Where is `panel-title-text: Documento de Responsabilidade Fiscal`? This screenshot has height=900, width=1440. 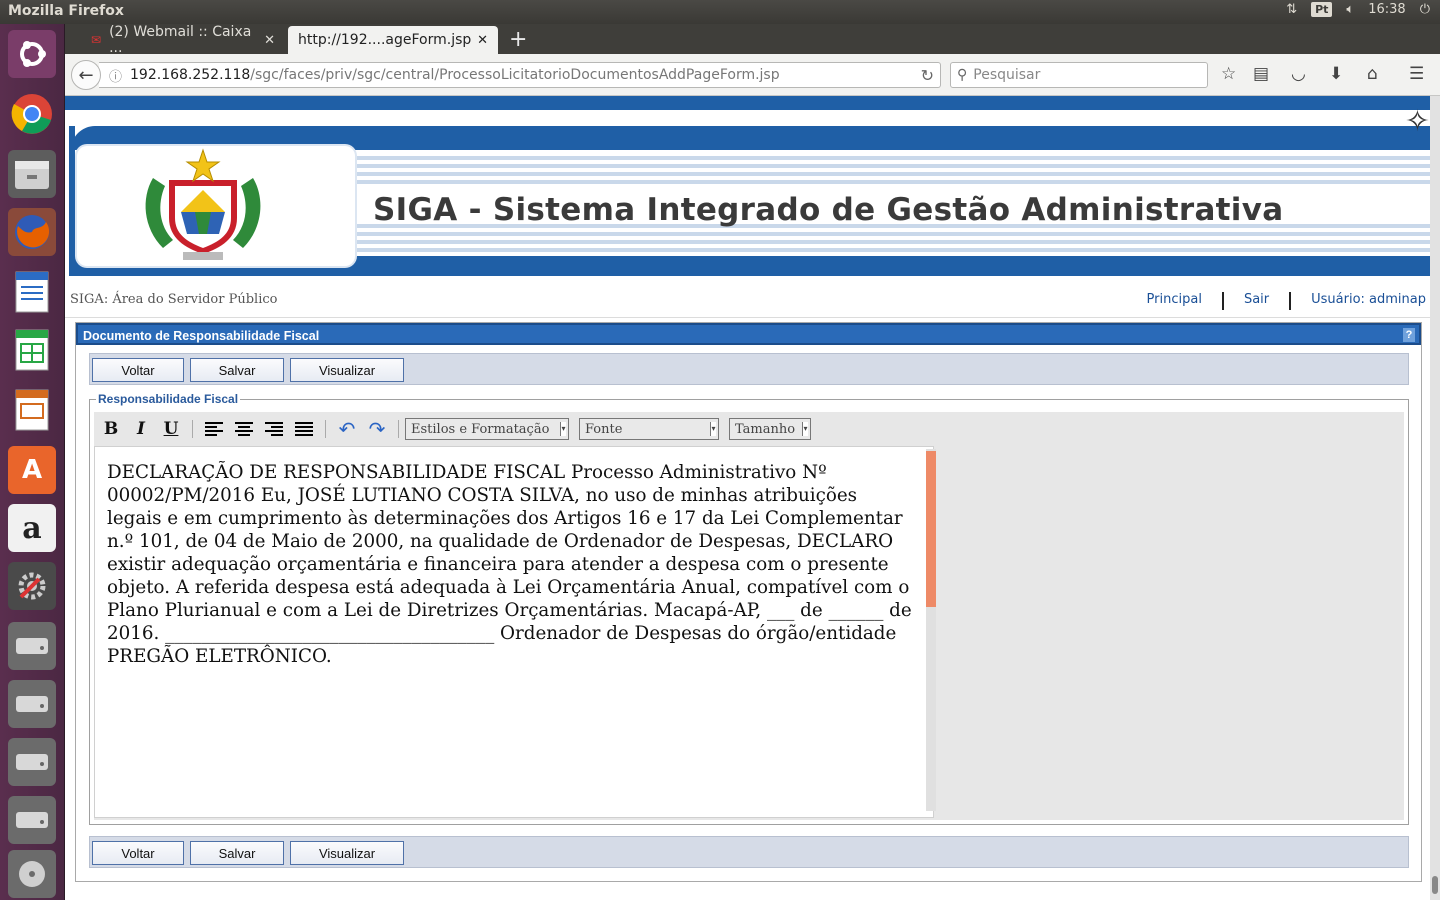 panel-title-text: Documento de Responsabilidade Fiscal is located at coordinates (201, 336).